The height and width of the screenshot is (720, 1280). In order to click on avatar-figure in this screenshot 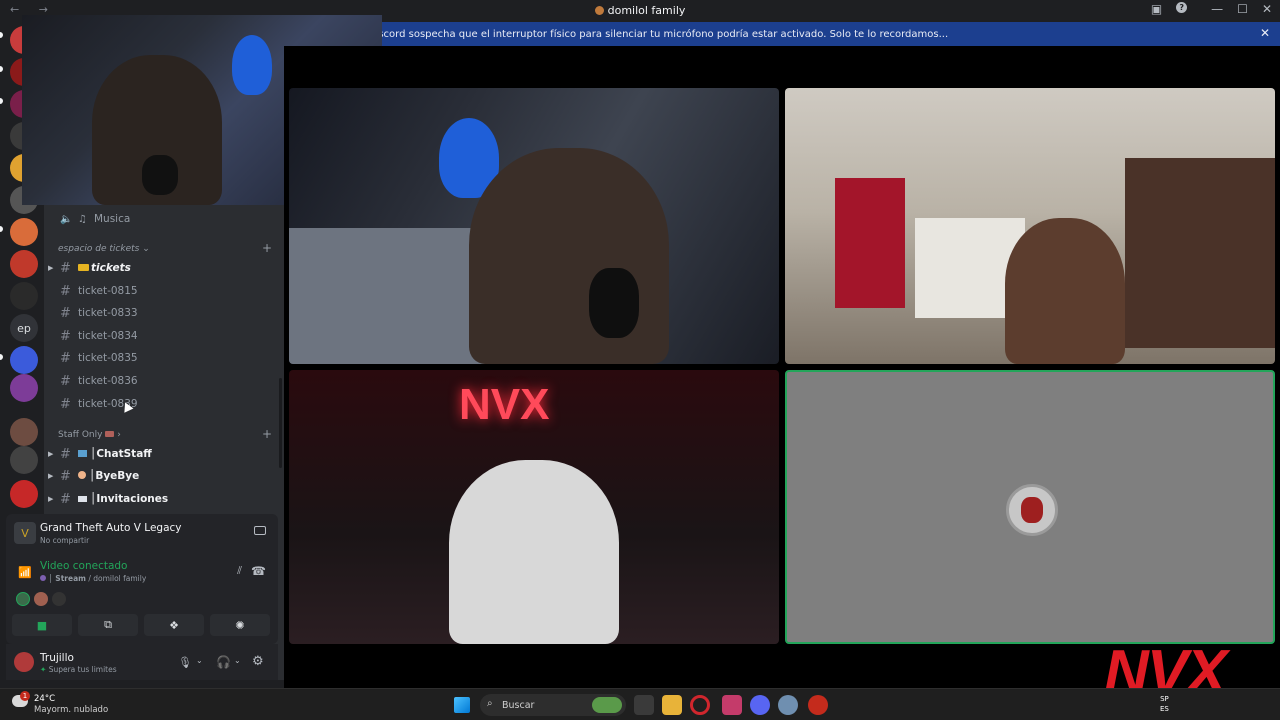, I will do `click(1032, 510)`.